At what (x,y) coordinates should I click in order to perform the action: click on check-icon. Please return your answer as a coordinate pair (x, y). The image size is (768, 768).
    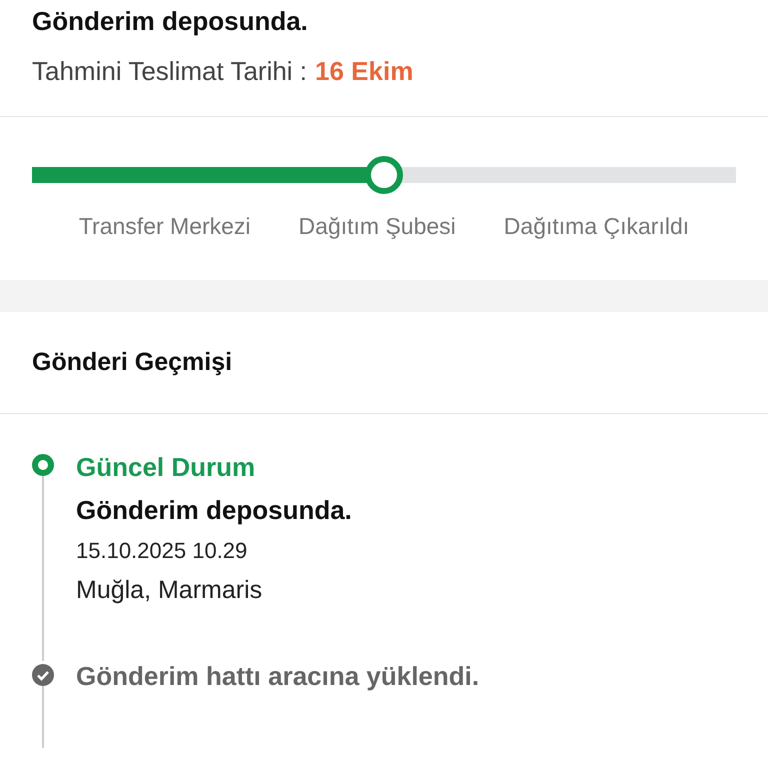
    Looking at the image, I should click on (43, 675).